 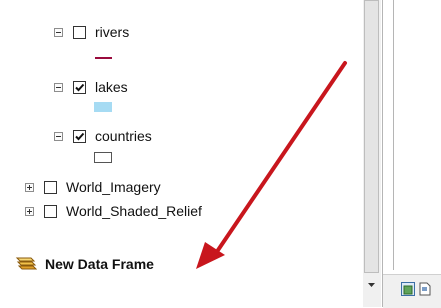 I want to click on layer-label: countries, so click(x=123, y=136).